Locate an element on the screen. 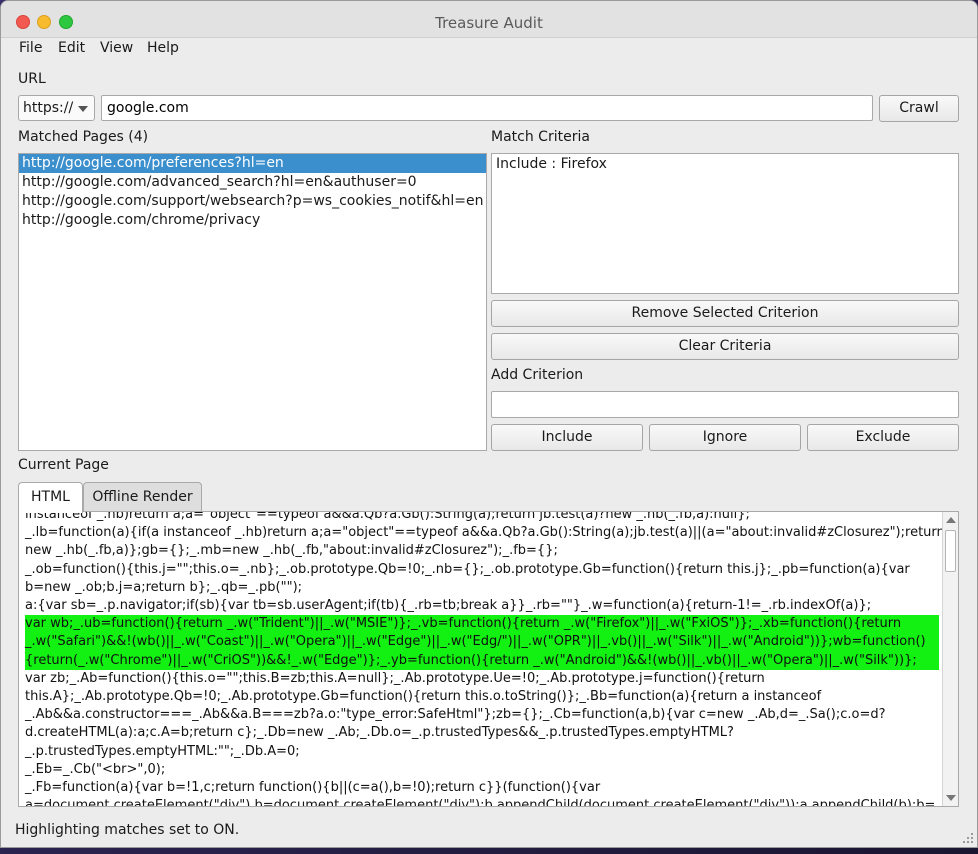  criteria-list: Include : Firefox is located at coordinates (725, 223).